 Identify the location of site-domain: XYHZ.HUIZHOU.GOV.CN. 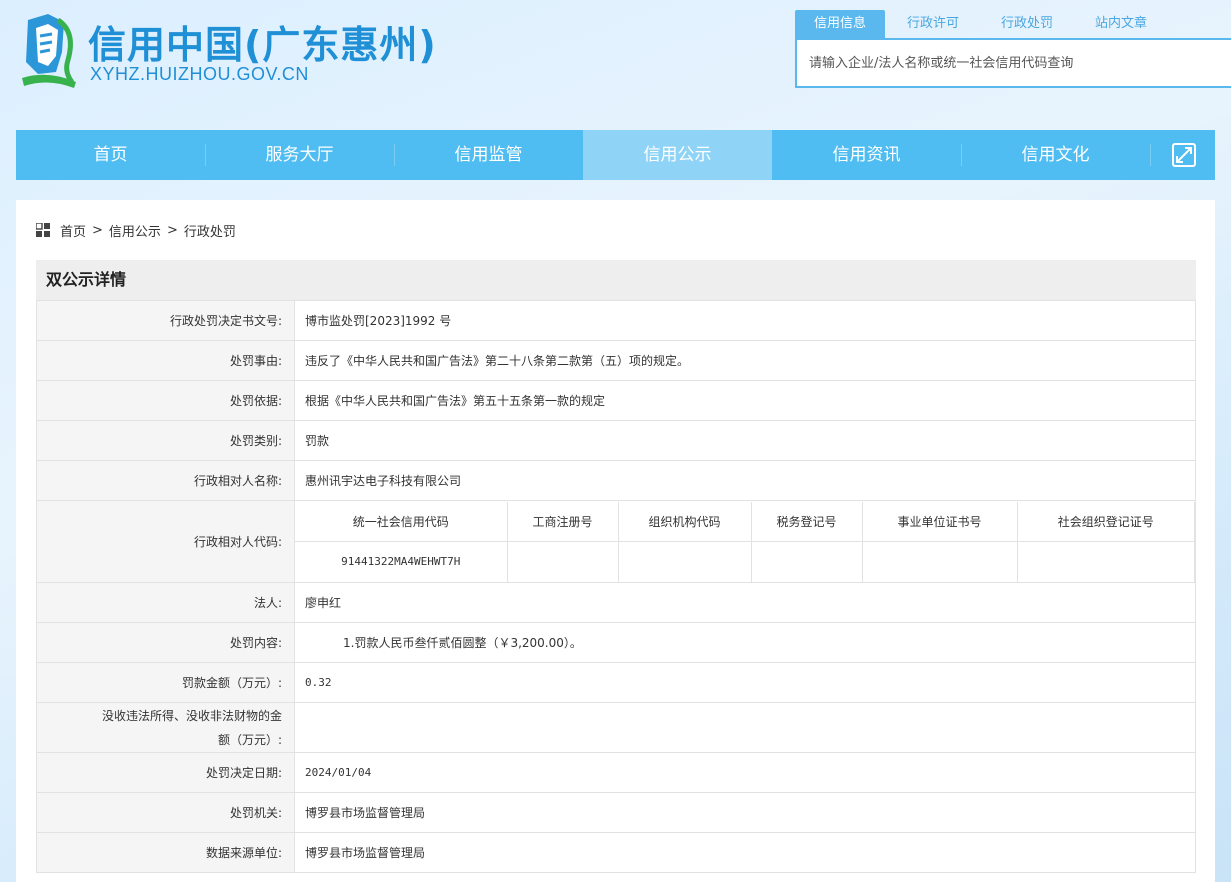
(199, 74).